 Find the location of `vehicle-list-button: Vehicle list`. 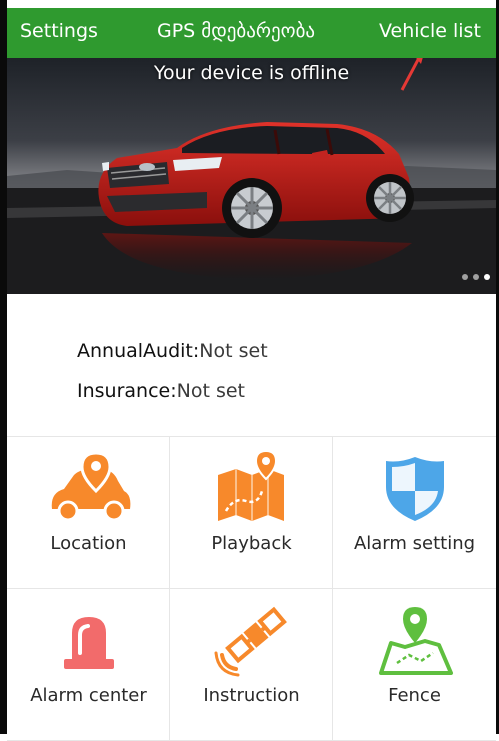

vehicle-list-button: Vehicle list is located at coordinates (430, 31).